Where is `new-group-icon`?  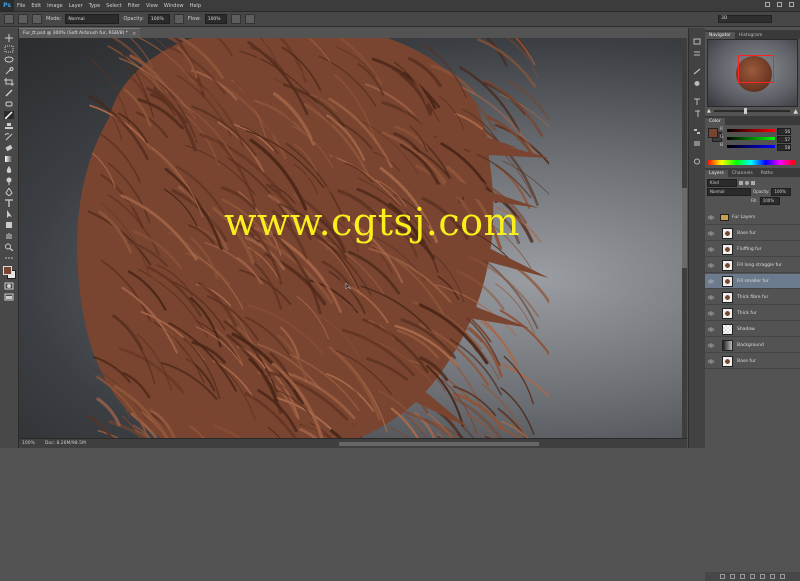 new-group-icon is located at coordinates (762, 576).